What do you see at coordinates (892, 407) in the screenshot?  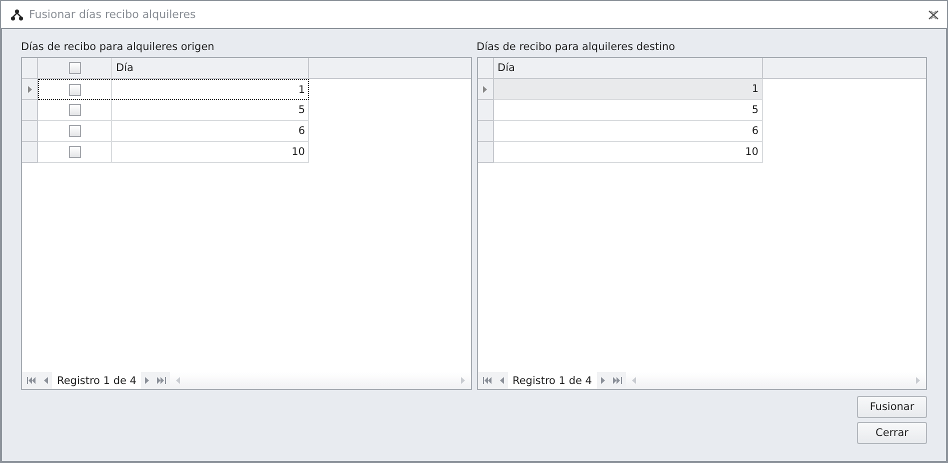 I see `dialog-button: Fusionar` at bounding box center [892, 407].